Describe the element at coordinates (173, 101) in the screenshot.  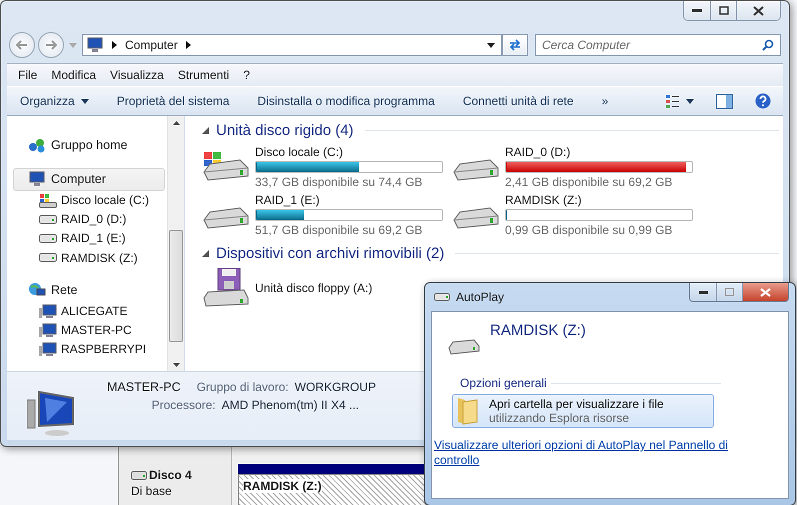
I see `toolbar-button: Proprietà del sistema` at that location.